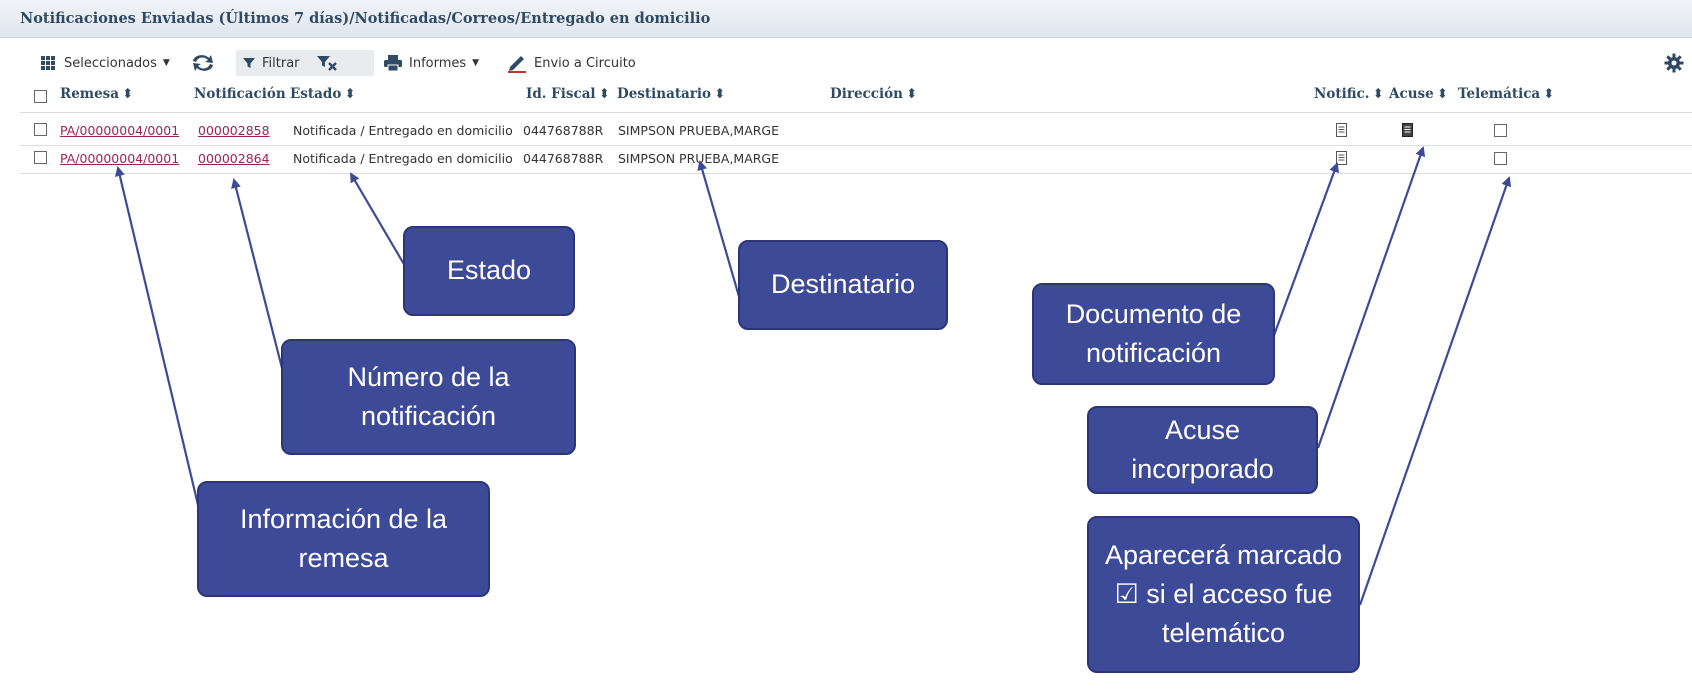  Describe the element at coordinates (1418, 94) in the screenshot. I see `column-acuse: Acuse ⬍` at that location.